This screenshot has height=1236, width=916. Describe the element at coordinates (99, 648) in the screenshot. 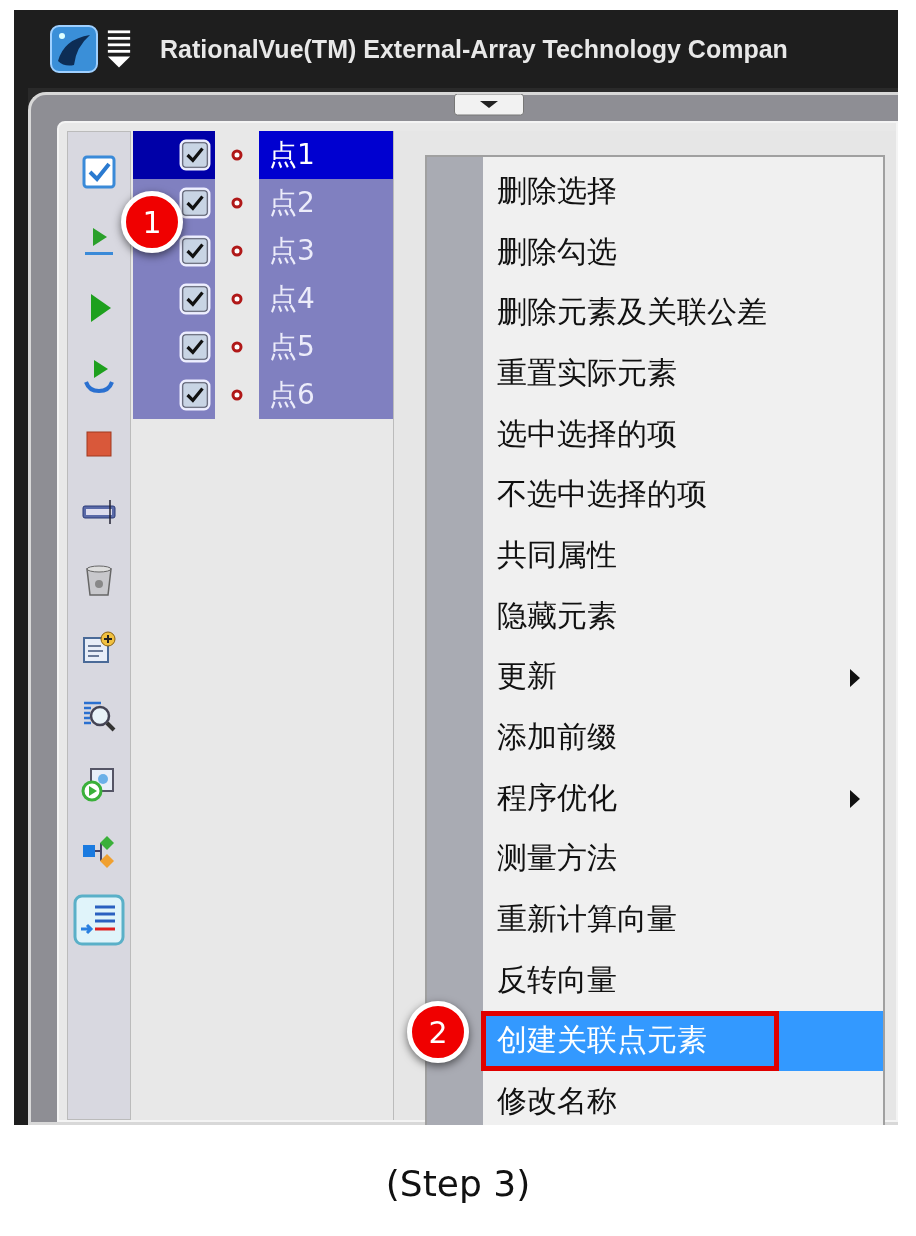

I see `add-document-icon` at that location.